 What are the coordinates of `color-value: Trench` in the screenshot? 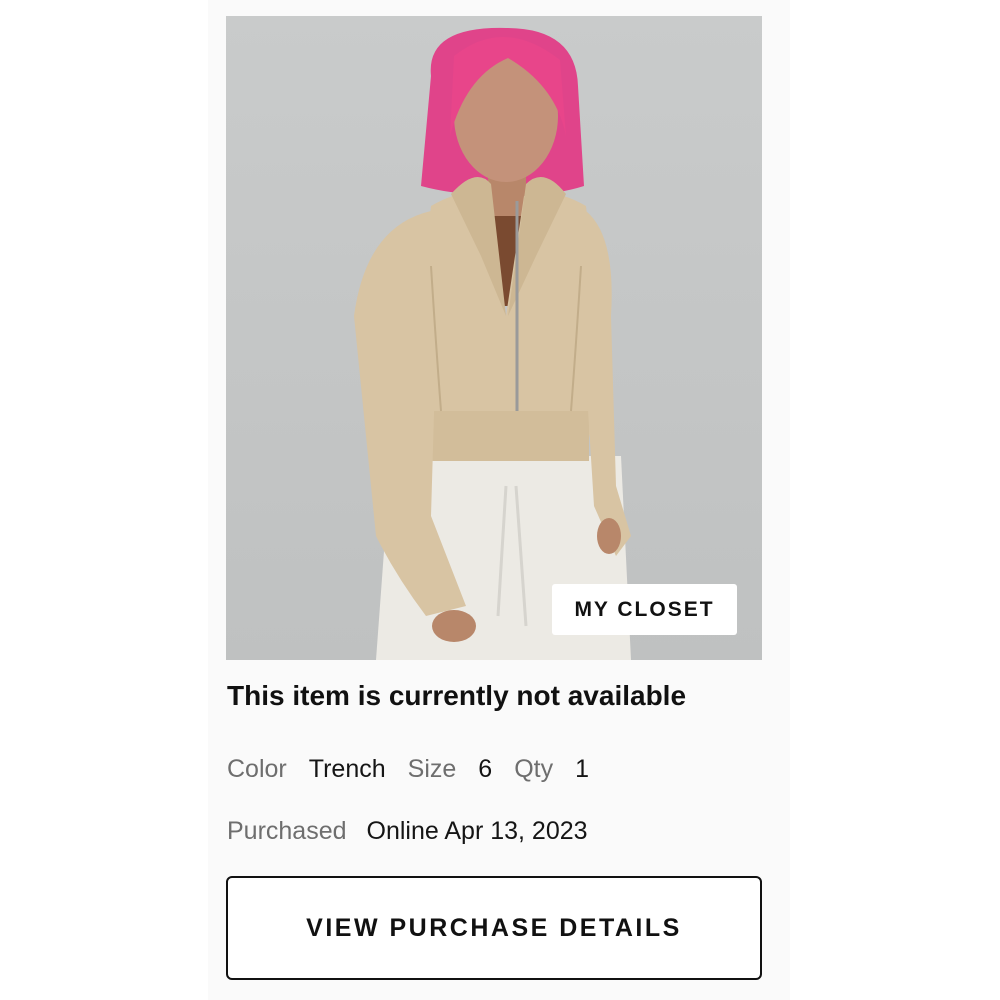 It's located at (347, 769).